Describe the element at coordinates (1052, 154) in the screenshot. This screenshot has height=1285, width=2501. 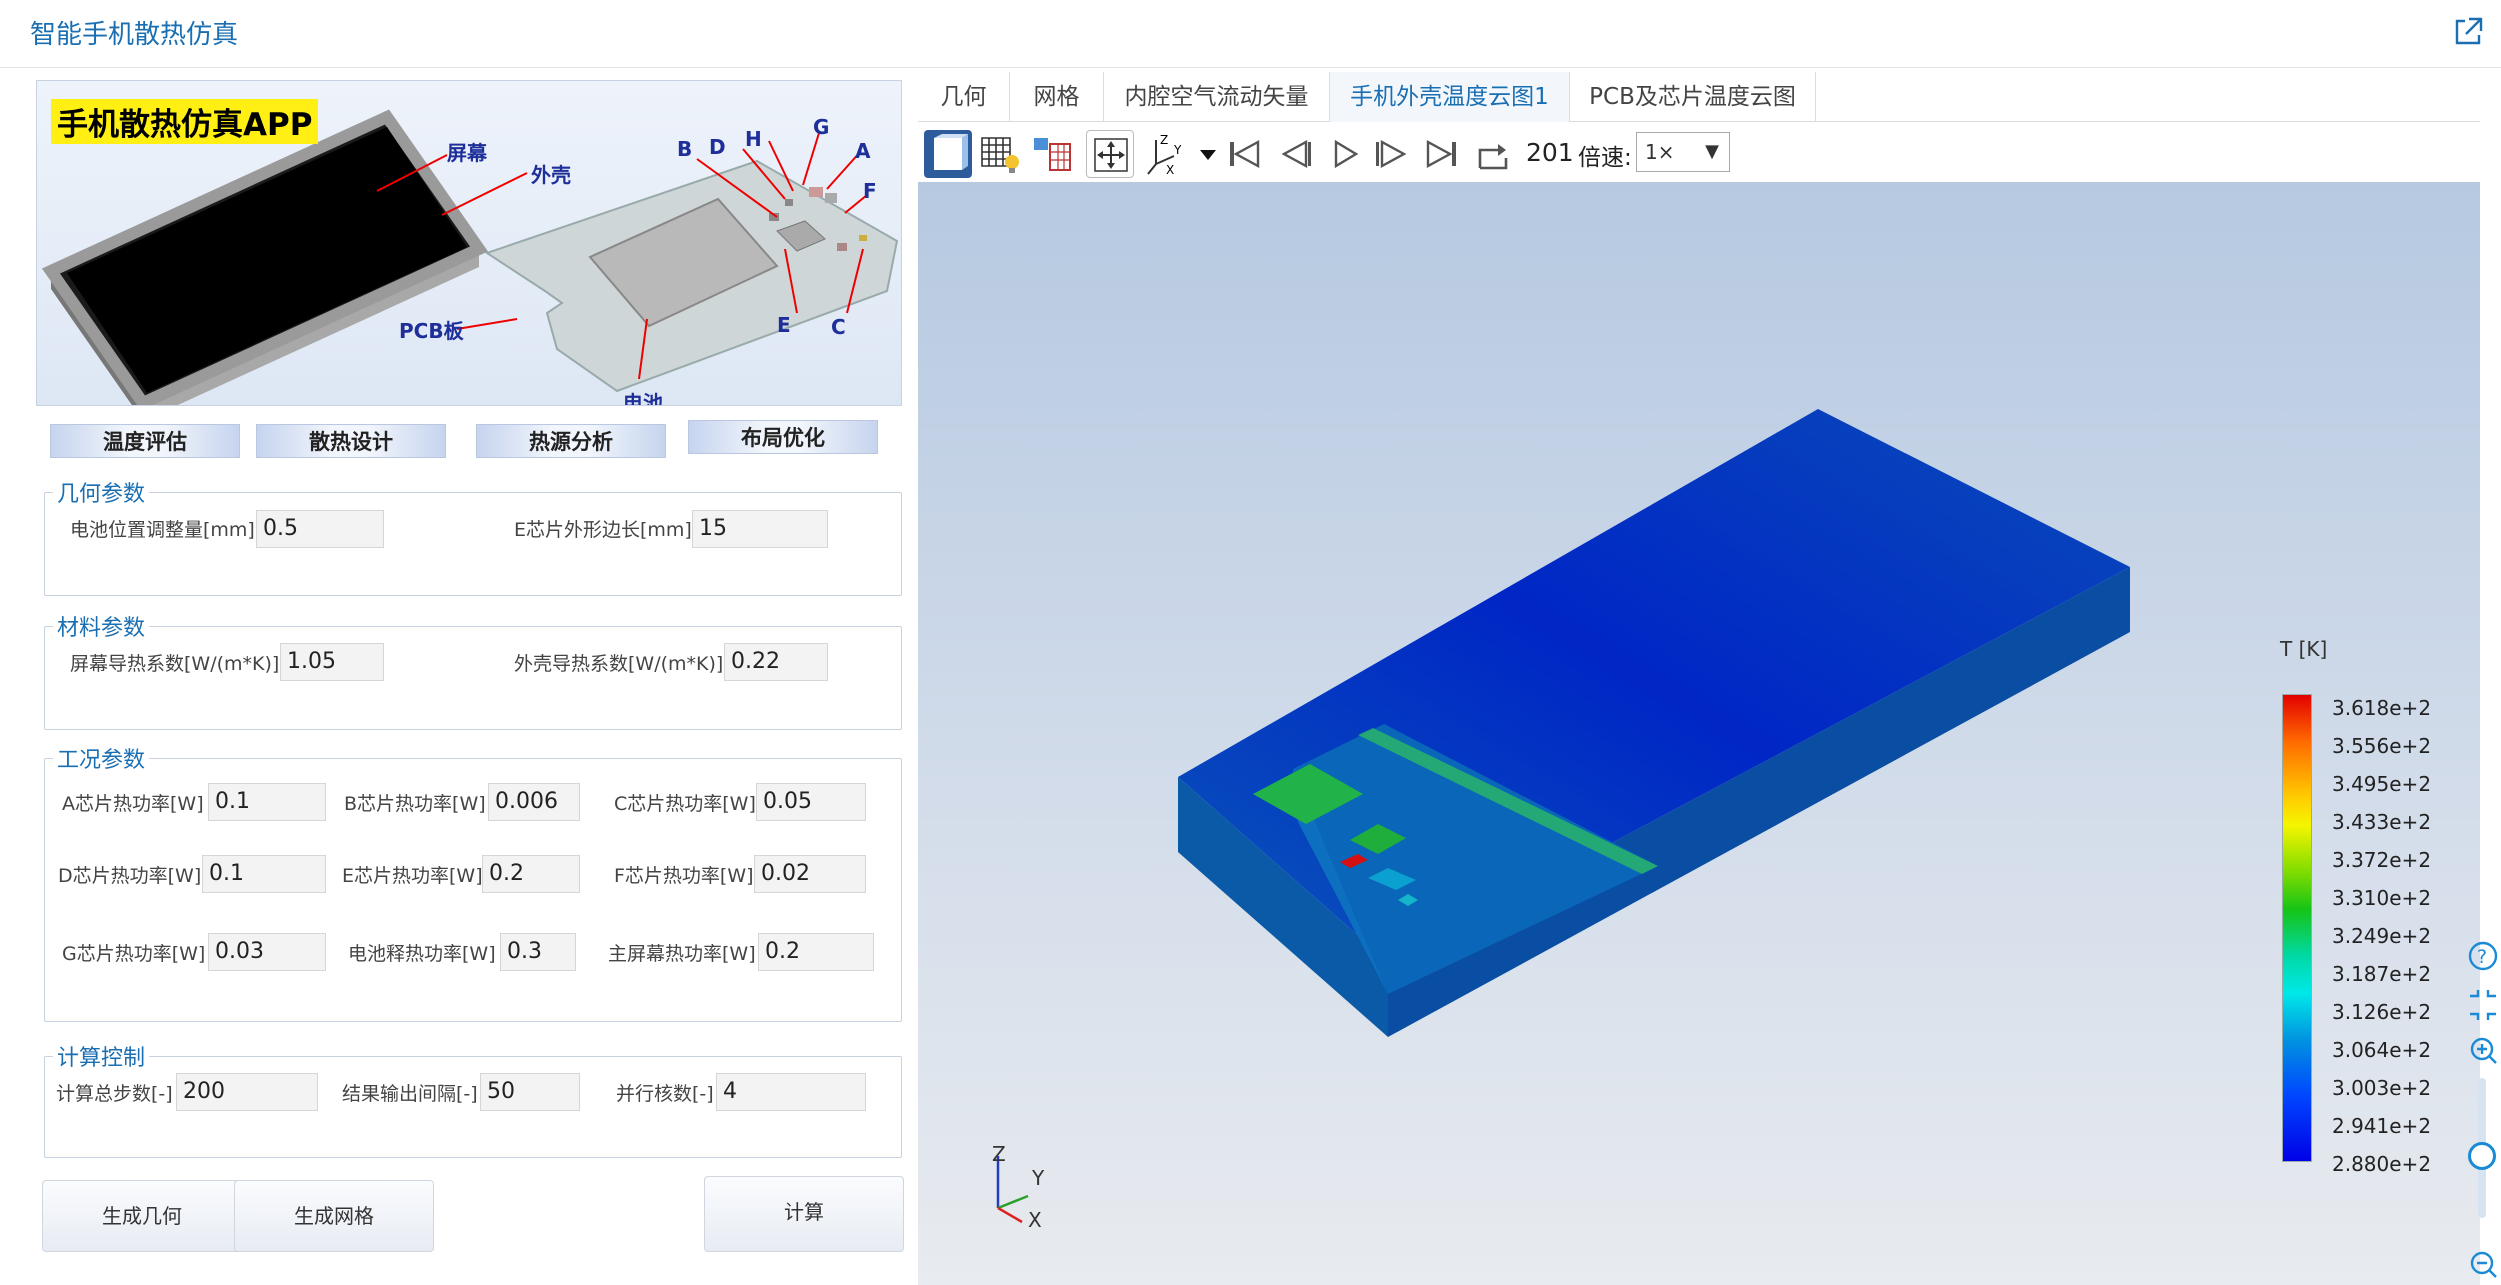
I see `scene-icon` at that location.